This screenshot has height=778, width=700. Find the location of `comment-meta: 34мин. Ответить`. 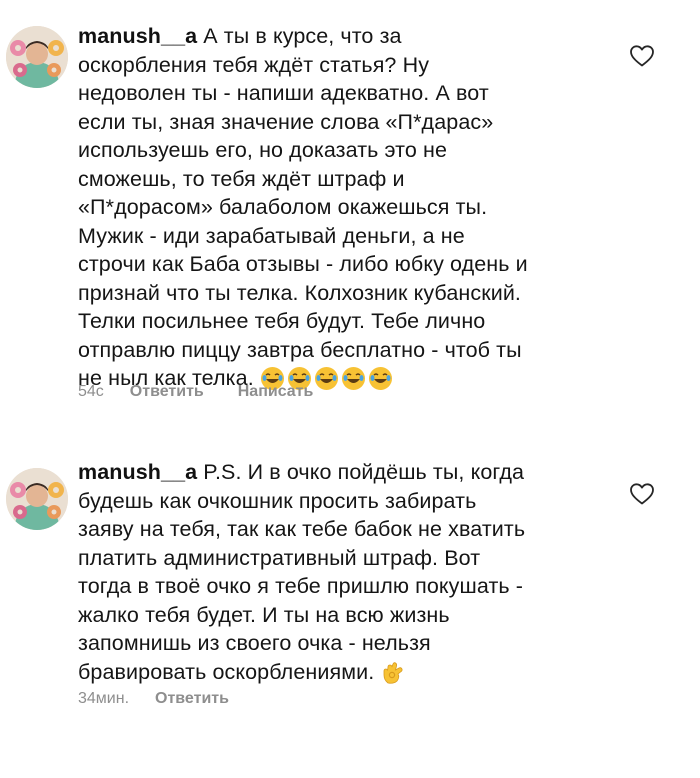

comment-meta: 34мин. Ответить is located at coordinates (170, 699).